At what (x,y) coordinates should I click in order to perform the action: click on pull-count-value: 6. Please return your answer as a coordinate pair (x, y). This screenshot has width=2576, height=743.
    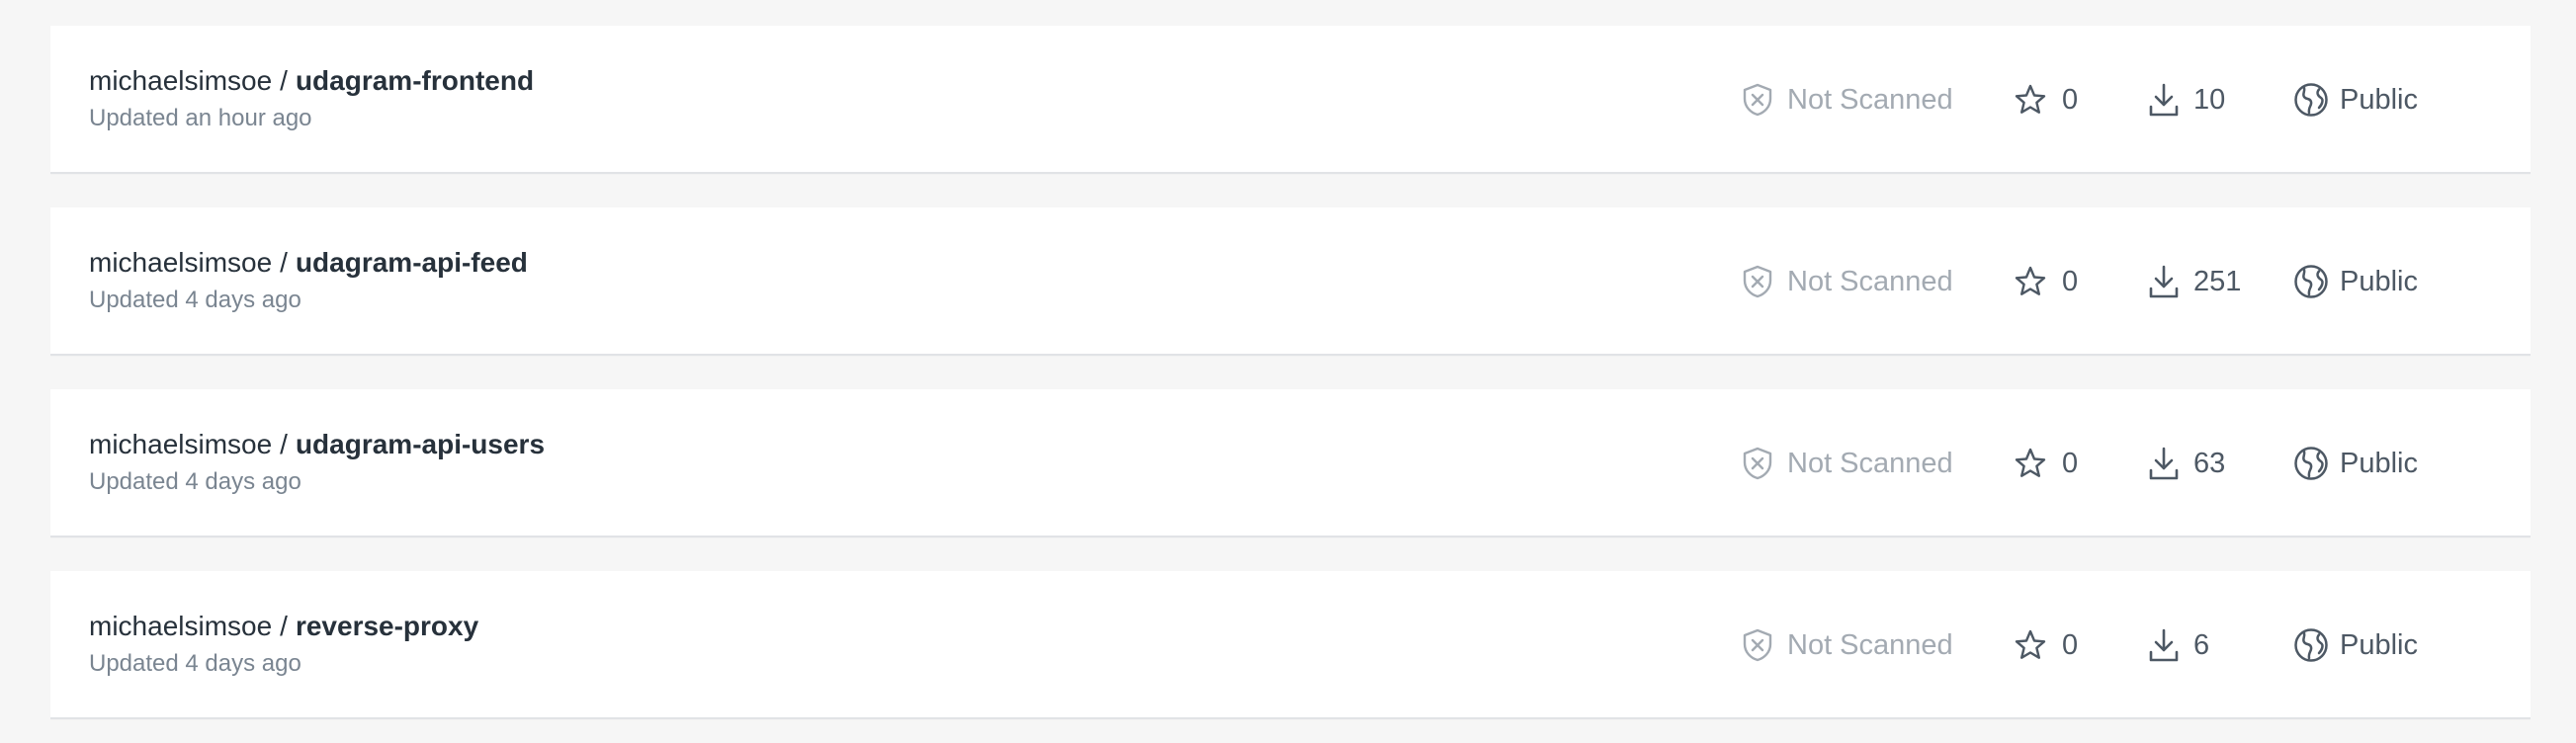
    Looking at the image, I should click on (2201, 644).